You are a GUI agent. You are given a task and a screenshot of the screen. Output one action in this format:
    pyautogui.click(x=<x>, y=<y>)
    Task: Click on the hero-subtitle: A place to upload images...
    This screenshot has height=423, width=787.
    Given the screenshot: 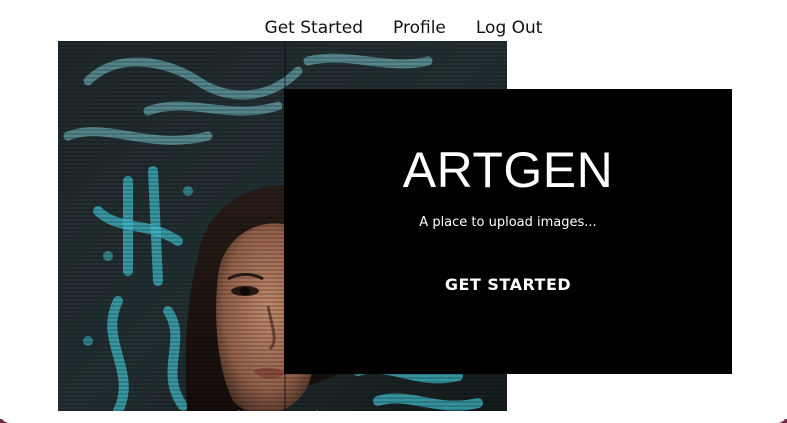 What is the action you would take?
    pyautogui.click(x=508, y=222)
    